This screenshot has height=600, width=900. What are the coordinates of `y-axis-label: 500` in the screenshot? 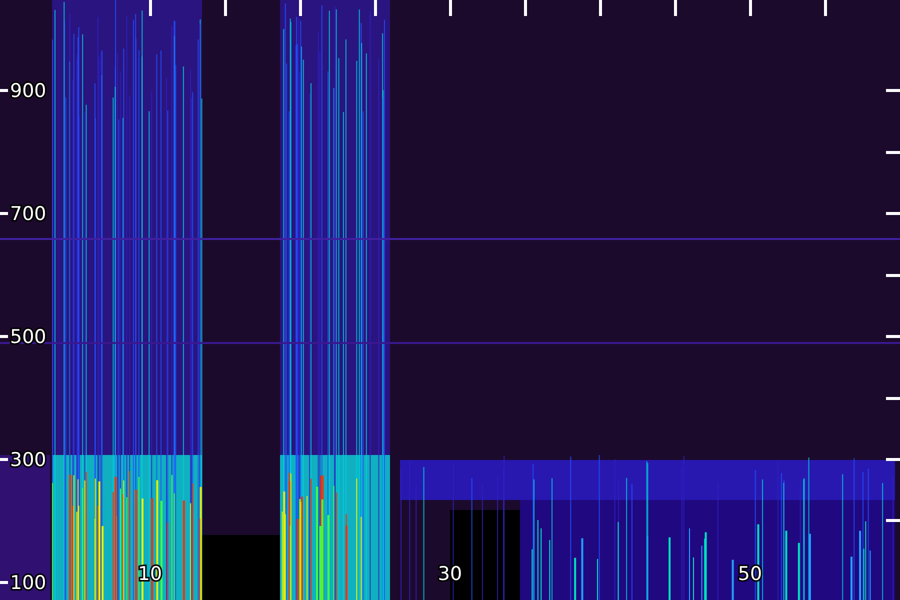 It's located at (28, 337).